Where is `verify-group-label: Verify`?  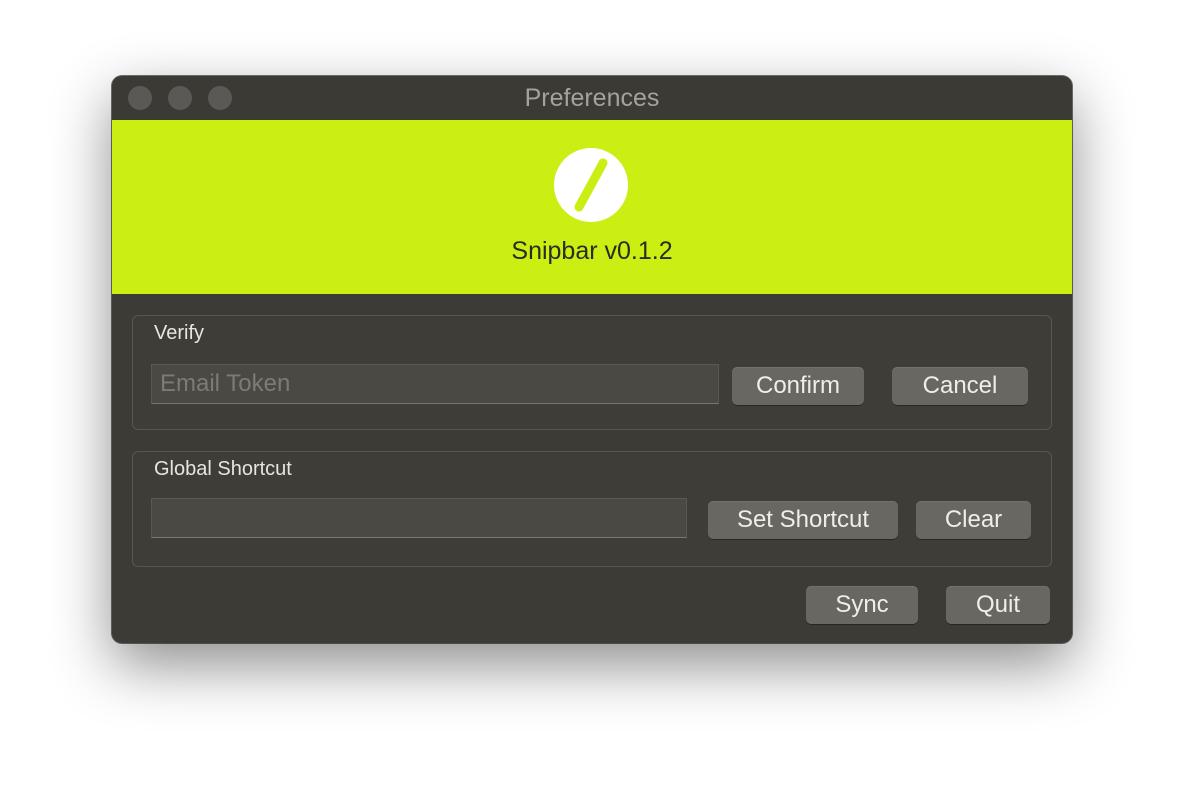
verify-group-label: Verify is located at coordinates (179, 333).